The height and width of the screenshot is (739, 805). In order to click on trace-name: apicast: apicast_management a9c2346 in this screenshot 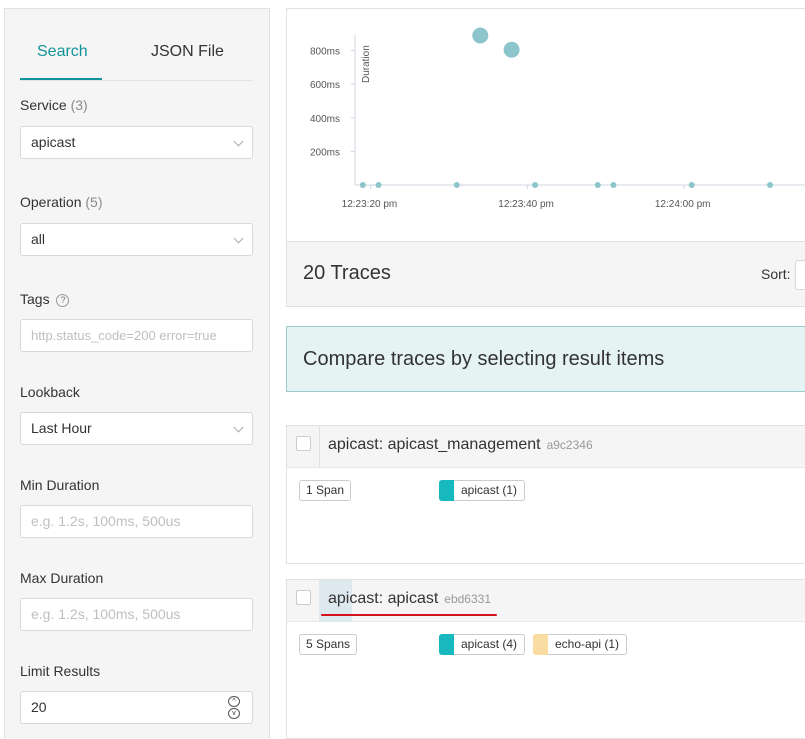, I will do `click(460, 445)`.